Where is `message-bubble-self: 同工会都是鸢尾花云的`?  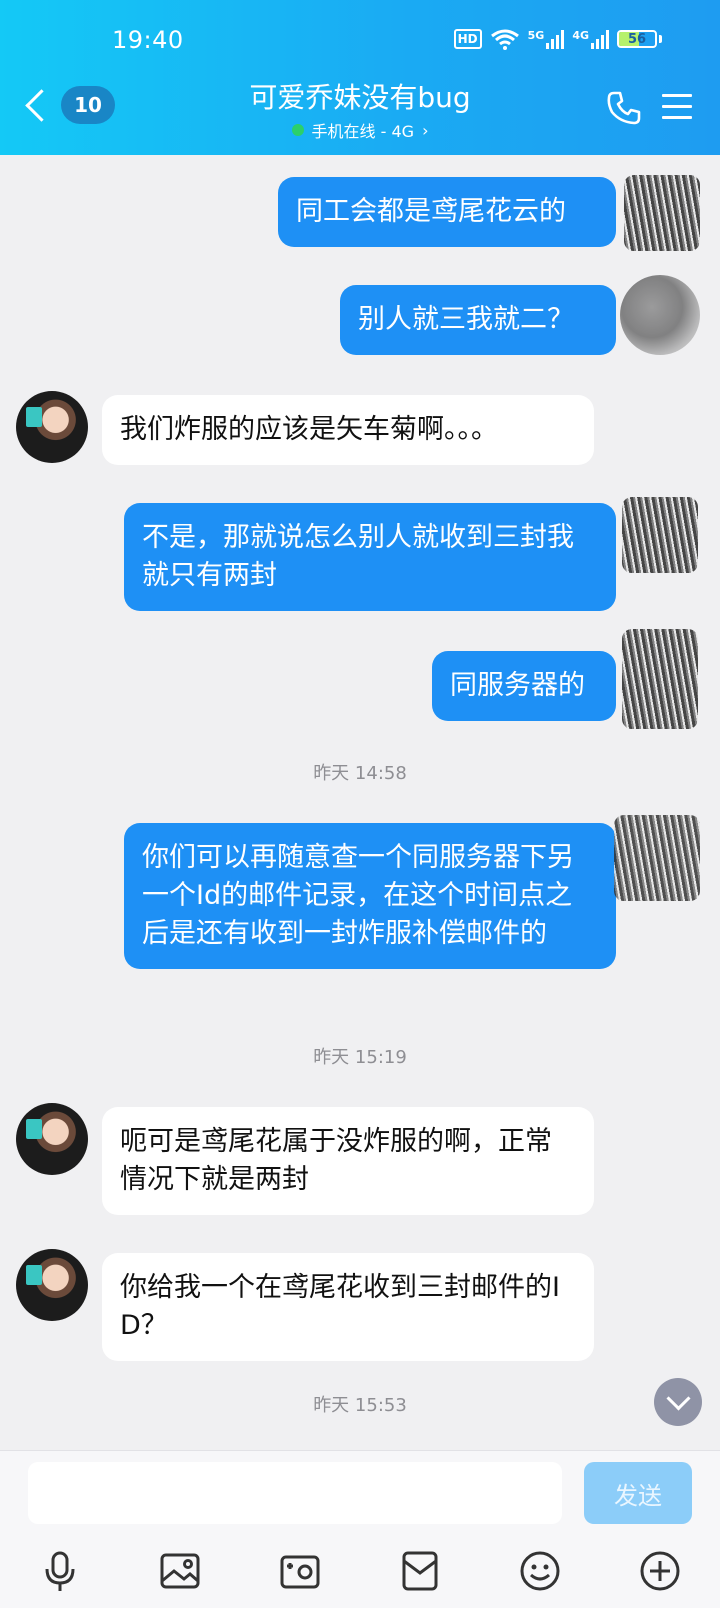 message-bubble-self: 同工会都是鸢尾花云的 is located at coordinates (447, 212).